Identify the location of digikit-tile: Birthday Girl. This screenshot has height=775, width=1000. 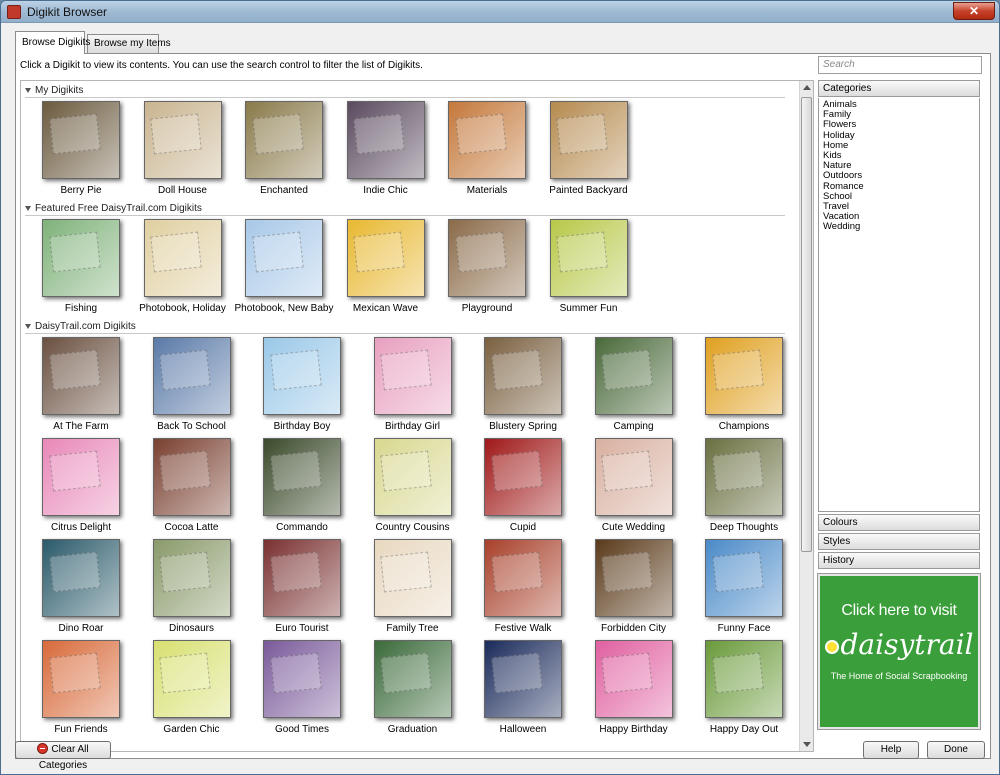
(413, 384).